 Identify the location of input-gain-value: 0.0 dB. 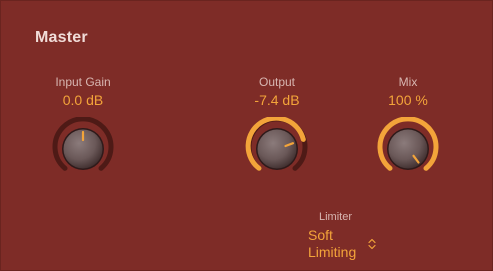
(83, 100).